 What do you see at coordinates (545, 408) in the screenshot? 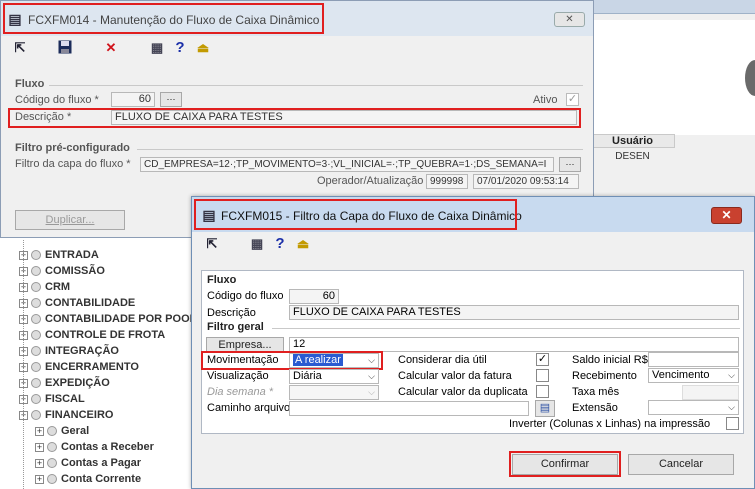
I see `folder-browse-icon: ▤` at bounding box center [545, 408].